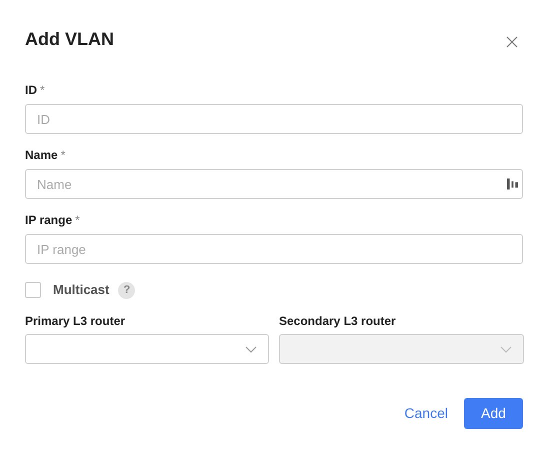 This screenshot has height=452, width=548. Describe the element at coordinates (274, 249) in the screenshot. I see `input-field: IP range` at that location.